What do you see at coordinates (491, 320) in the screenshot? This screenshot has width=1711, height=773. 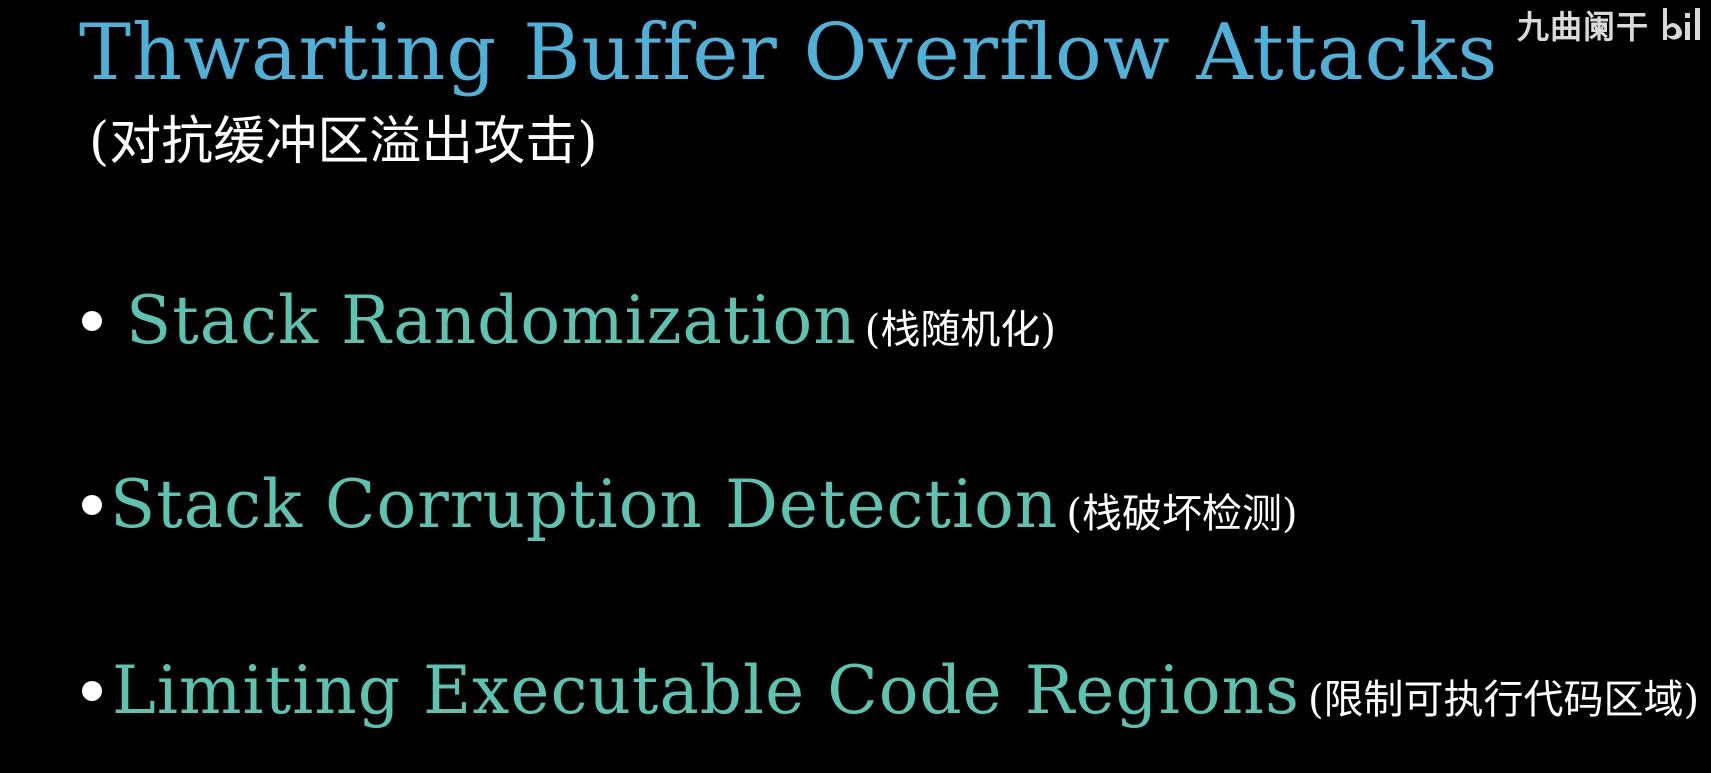 I see `bullet-text: Stack Randomization` at bounding box center [491, 320].